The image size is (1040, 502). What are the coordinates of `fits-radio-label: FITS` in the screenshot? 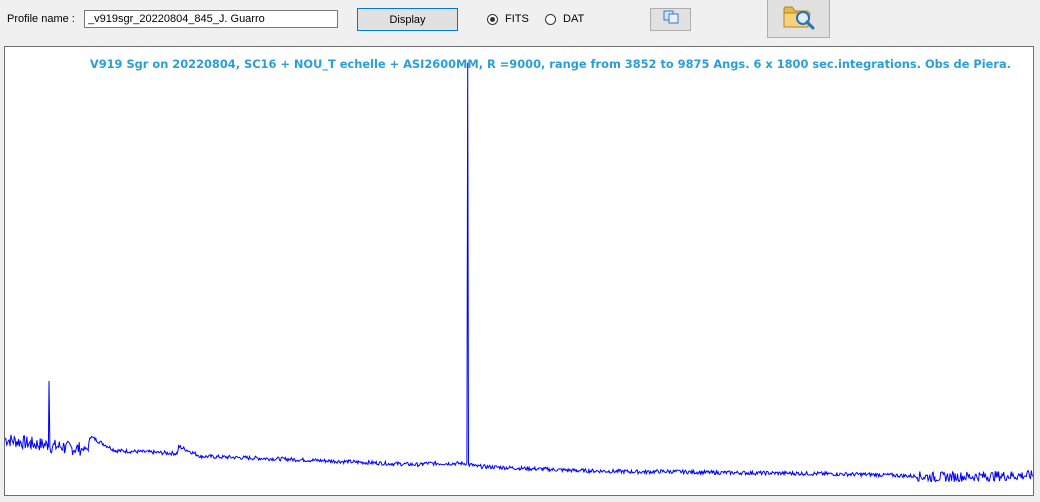 It's located at (517, 19).